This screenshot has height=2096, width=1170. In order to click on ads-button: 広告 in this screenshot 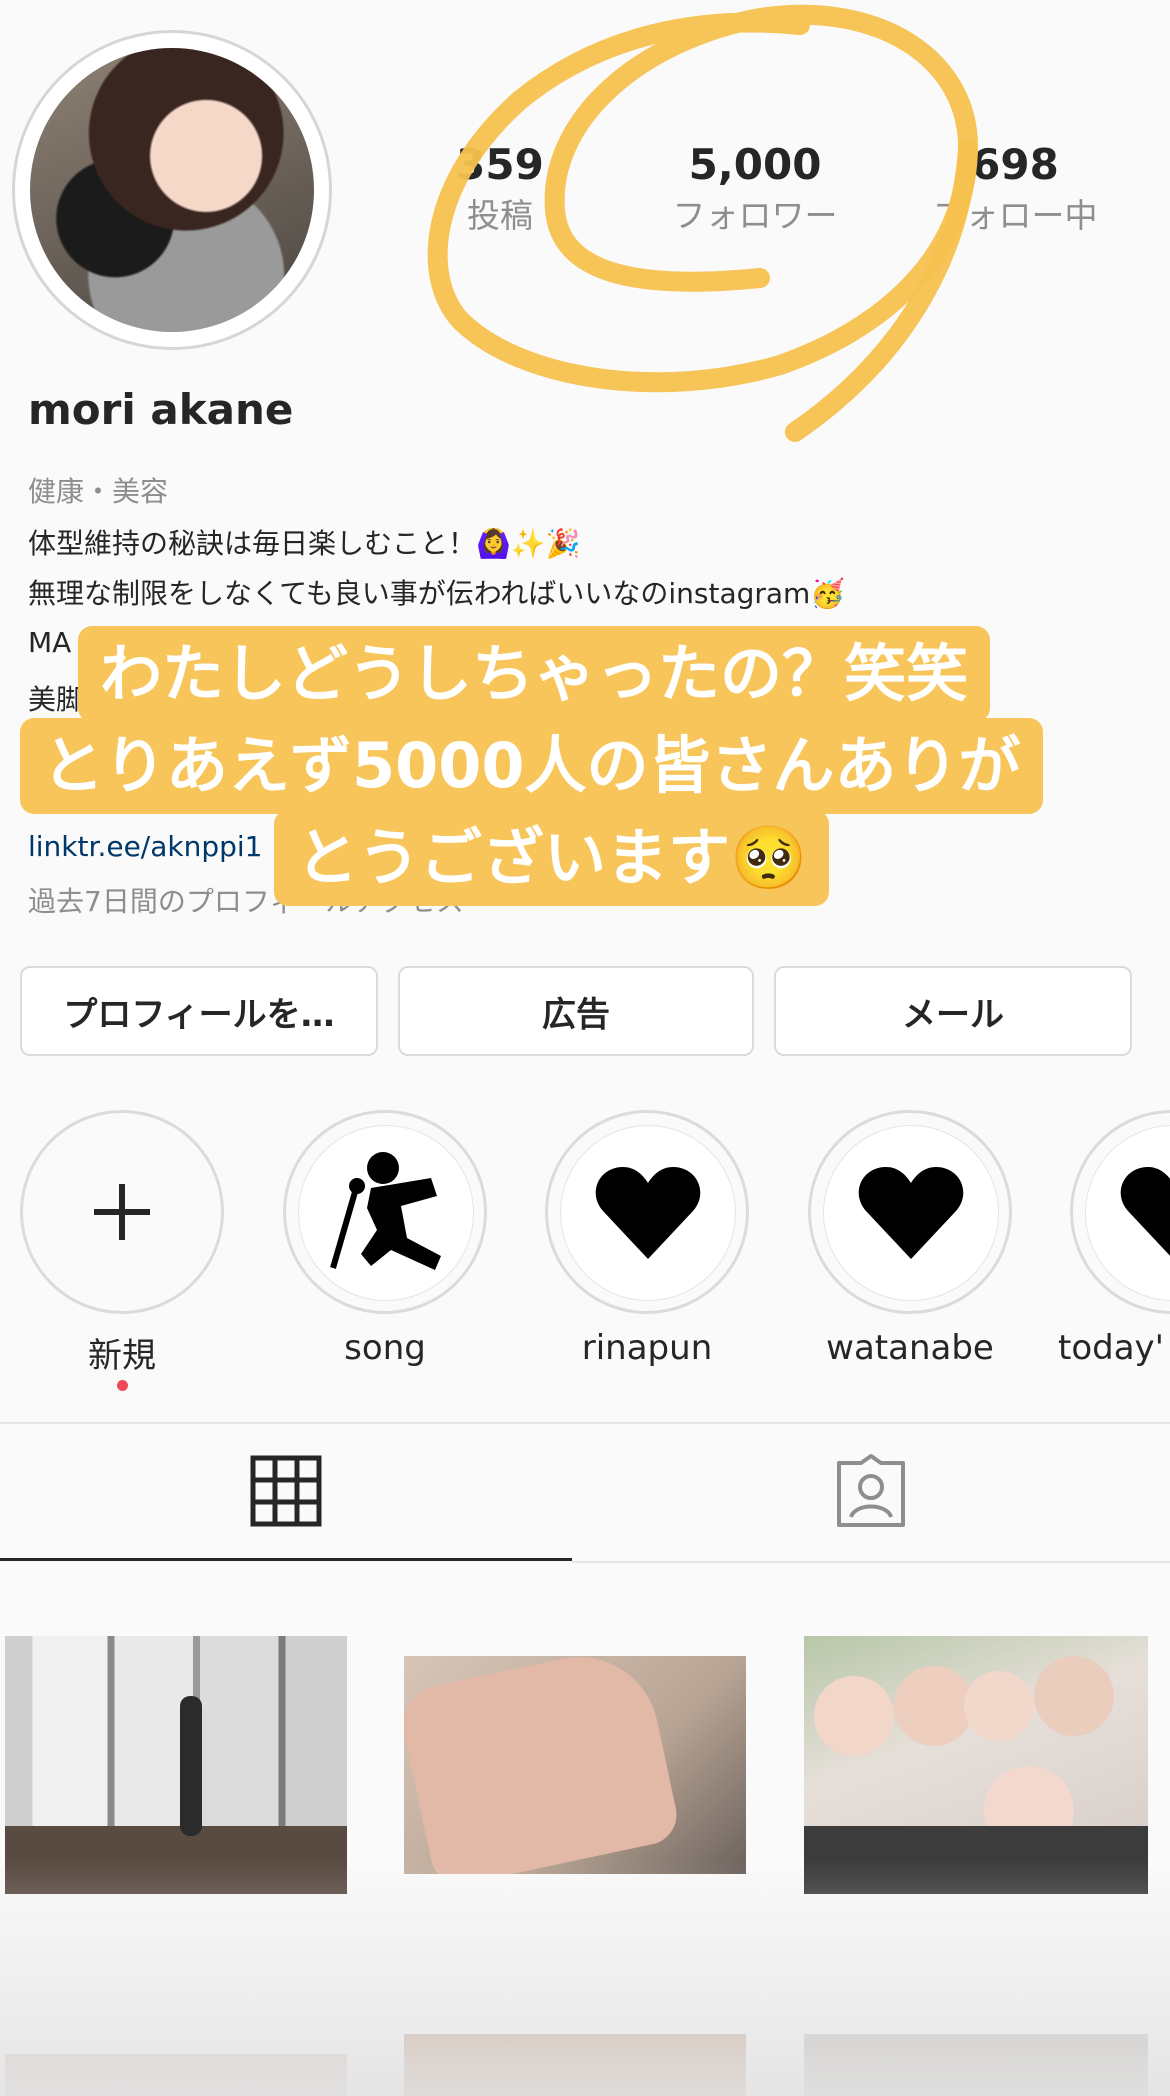, I will do `click(576, 1011)`.